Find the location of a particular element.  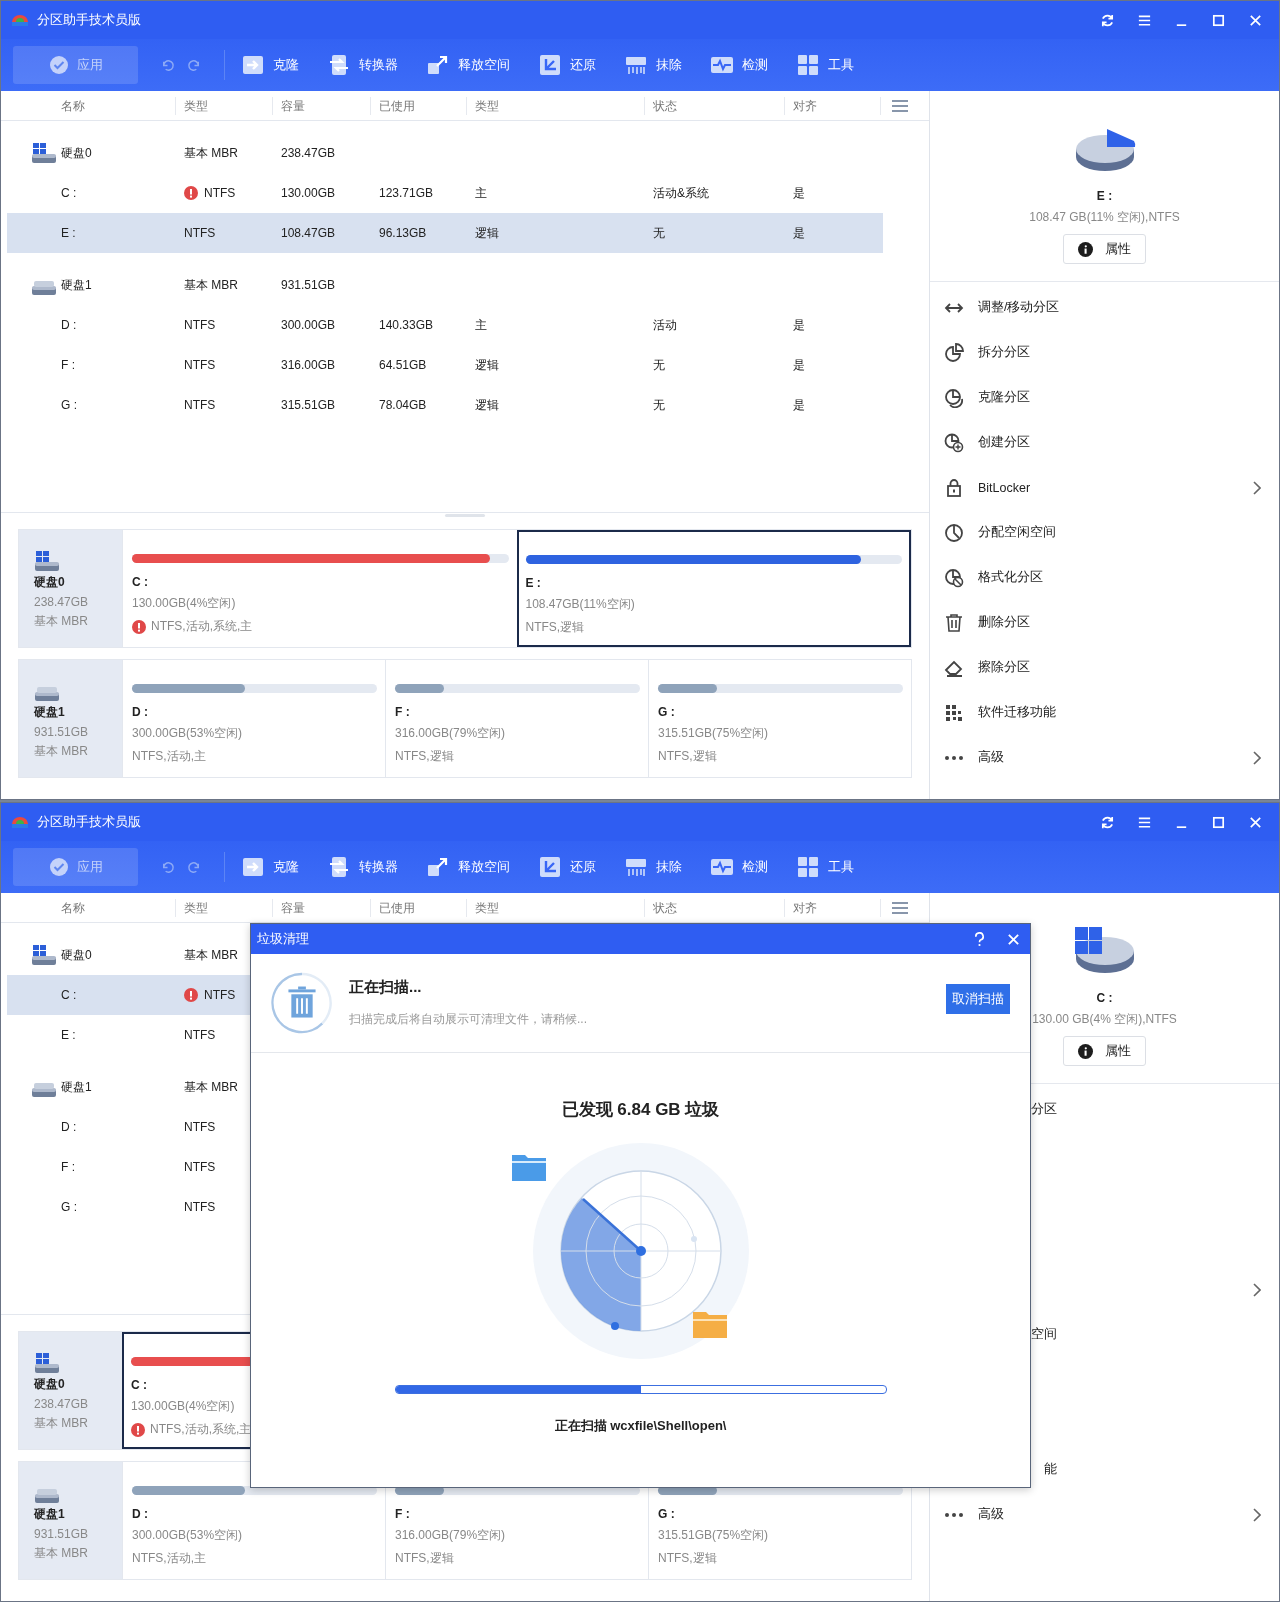

partition-card: C : 130.00GB(4%空闲) NTFS,活动,系统,主 is located at coordinates (319, 588).